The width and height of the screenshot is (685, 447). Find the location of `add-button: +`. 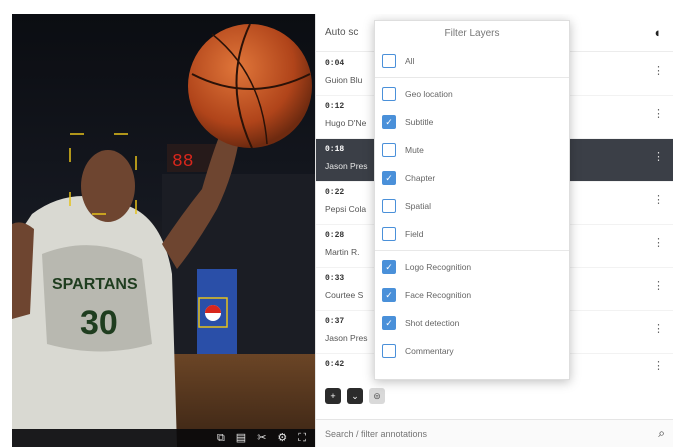

add-button: + is located at coordinates (333, 396).